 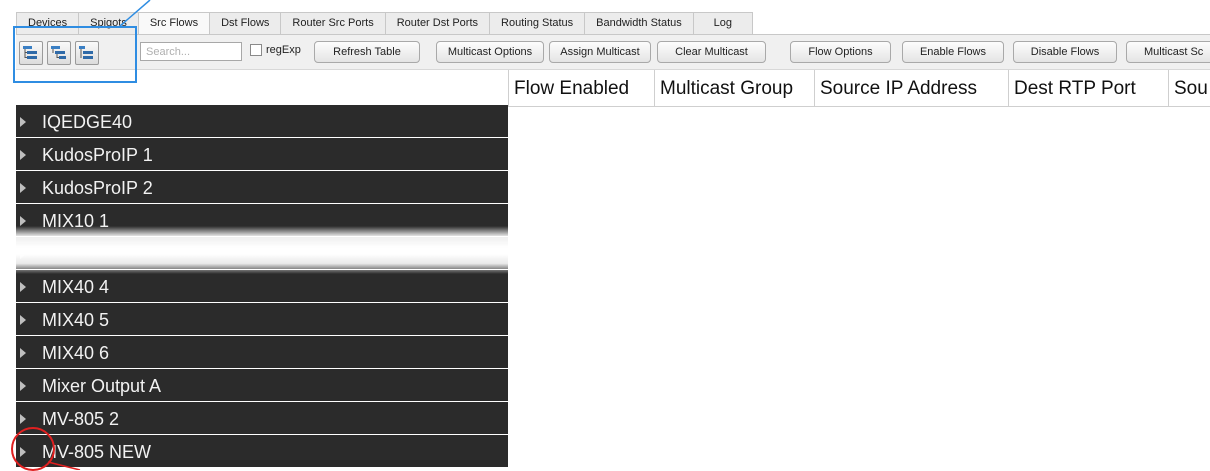 I want to click on row-label: MV-805 NEW, so click(x=97, y=452).